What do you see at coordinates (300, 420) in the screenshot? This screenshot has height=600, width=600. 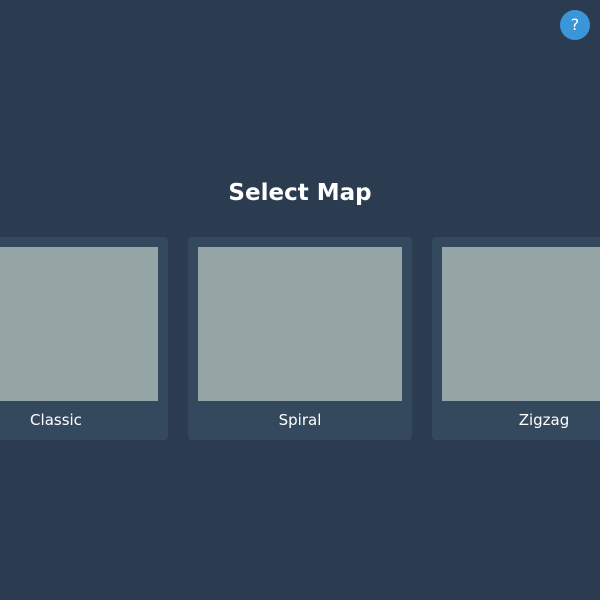 I see `map-label-spiral: Spiral` at bounding box center [300, 420].